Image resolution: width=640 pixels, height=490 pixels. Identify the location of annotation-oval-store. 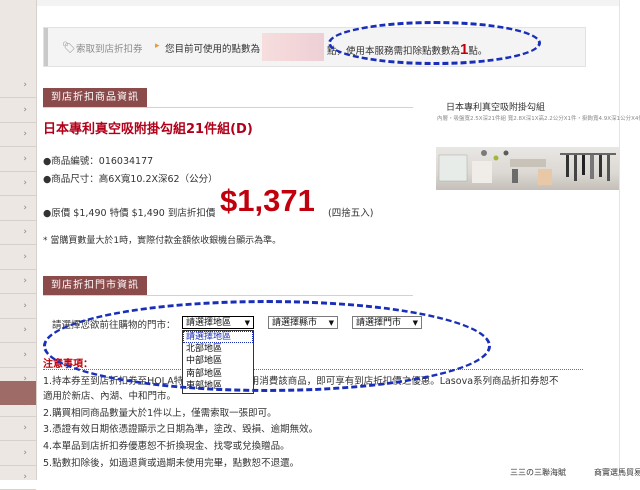
(267, 346).